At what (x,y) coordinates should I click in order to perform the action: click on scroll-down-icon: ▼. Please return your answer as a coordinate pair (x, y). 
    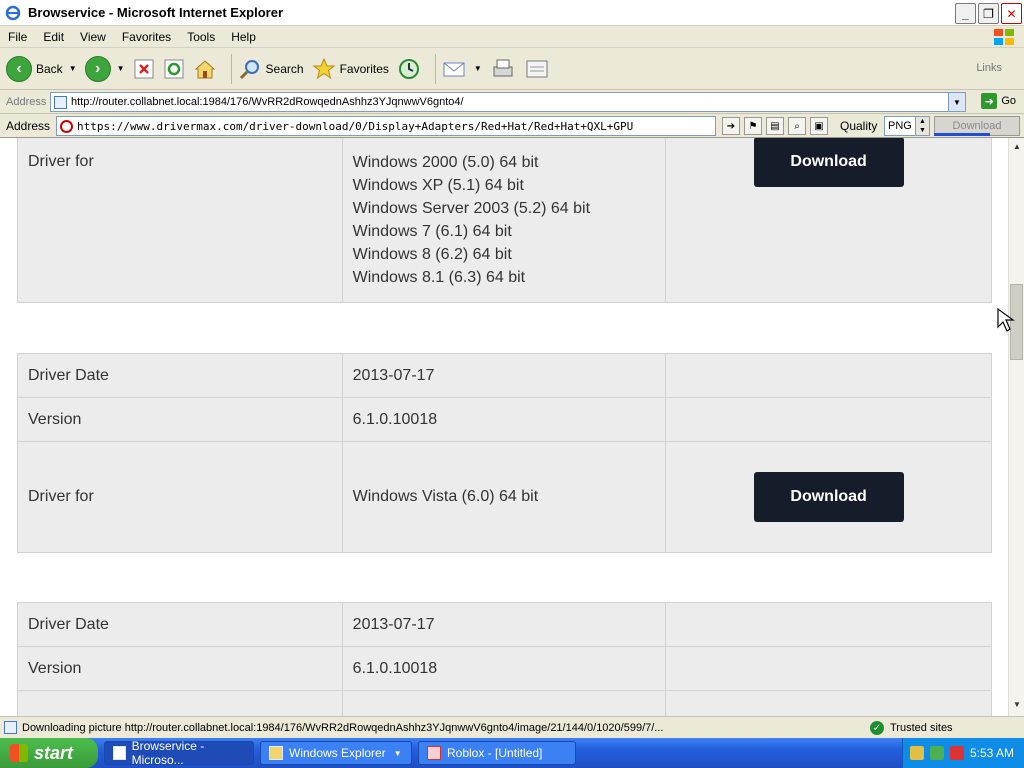
    Looking at the image, I should click on (1017, 706).